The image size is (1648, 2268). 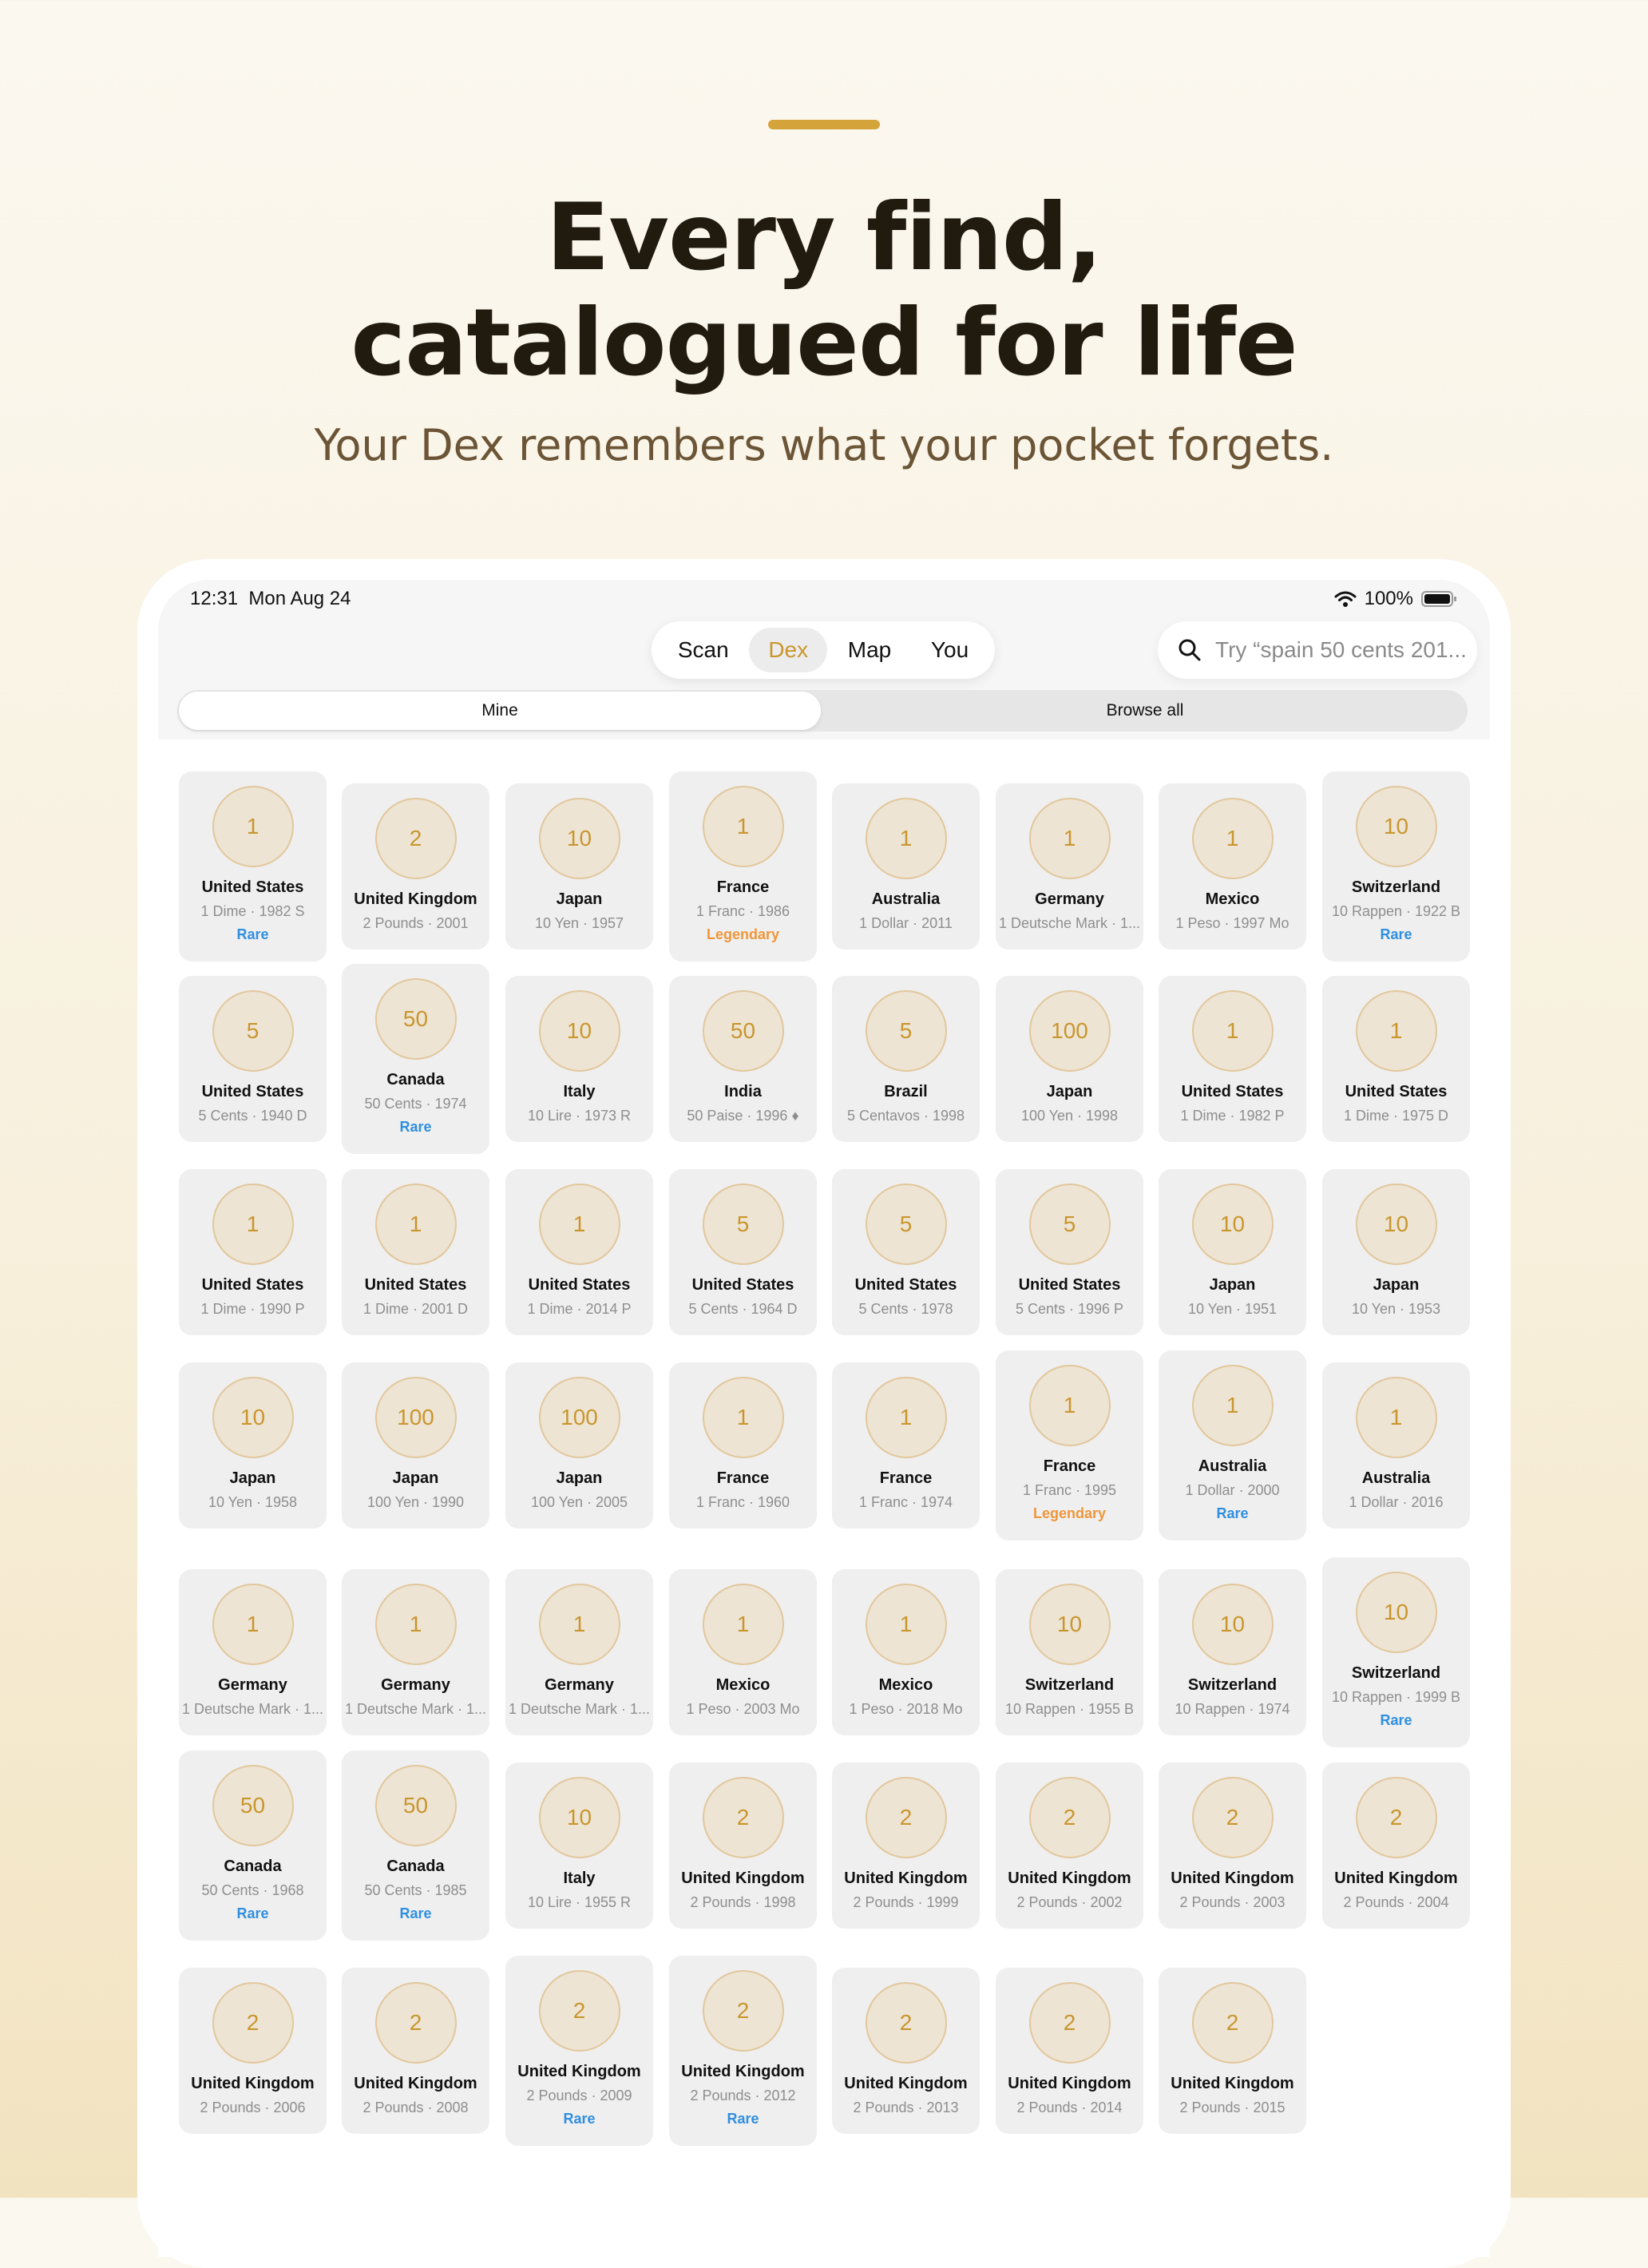 I want to click on coin-card: 10 Italy 10 Lire · 1973 R, so click(x=579, y=1059).